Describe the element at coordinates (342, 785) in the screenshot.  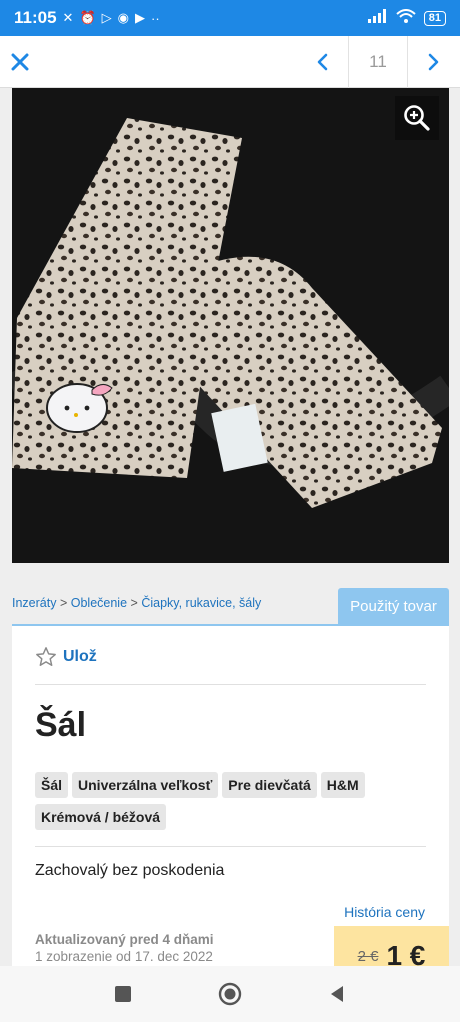
I see `tag-item: H&M` at that location.